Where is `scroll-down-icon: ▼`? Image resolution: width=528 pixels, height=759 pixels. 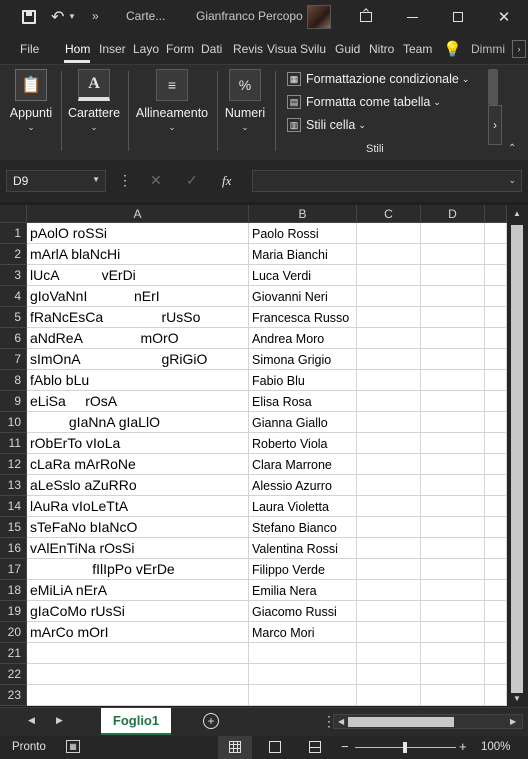
scroll-down-icon: ▼ is located at coordinates (517, 698).